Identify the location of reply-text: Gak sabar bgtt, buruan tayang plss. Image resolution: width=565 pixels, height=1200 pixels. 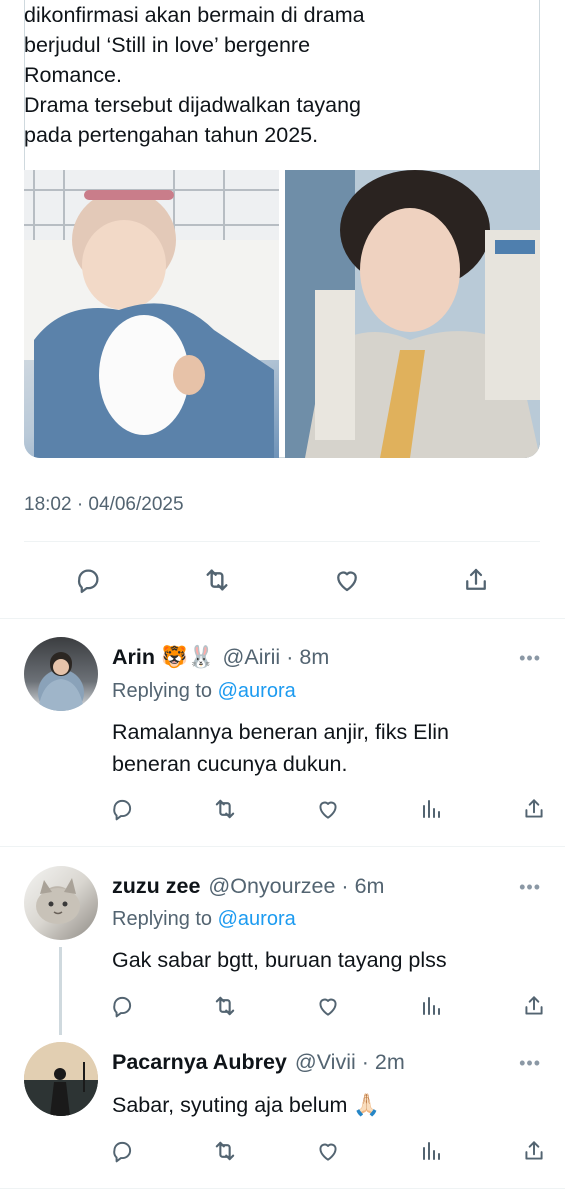
(327, 960).